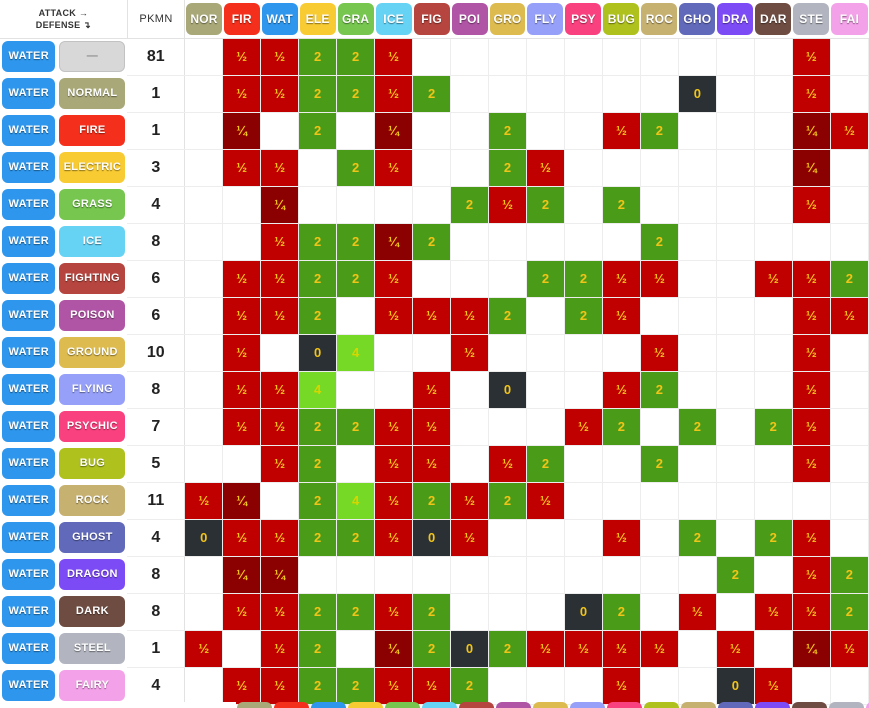  What do you see at coordinates (811, 19) in the screenshot?
I see `column-header-steel: STE` at bounding box center [811, 19].